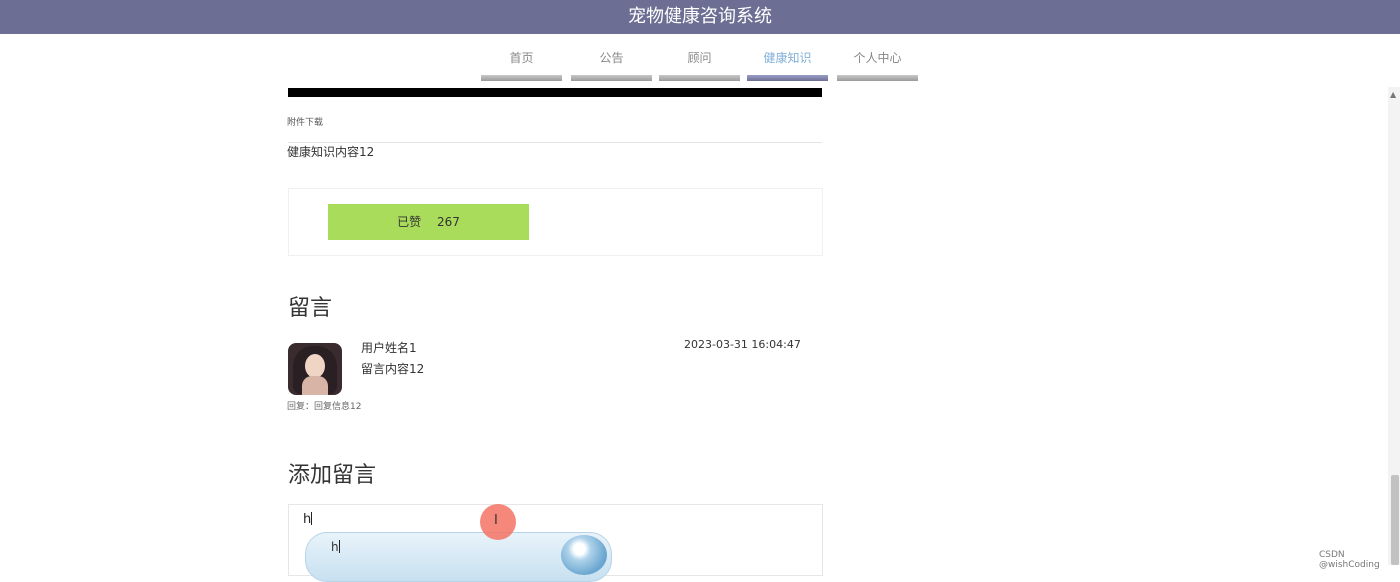  What do you see at coordinates (305, 121) in the screenshot?
I see `attachment-download-link: 附件下载` at bounding box center [305, 121].